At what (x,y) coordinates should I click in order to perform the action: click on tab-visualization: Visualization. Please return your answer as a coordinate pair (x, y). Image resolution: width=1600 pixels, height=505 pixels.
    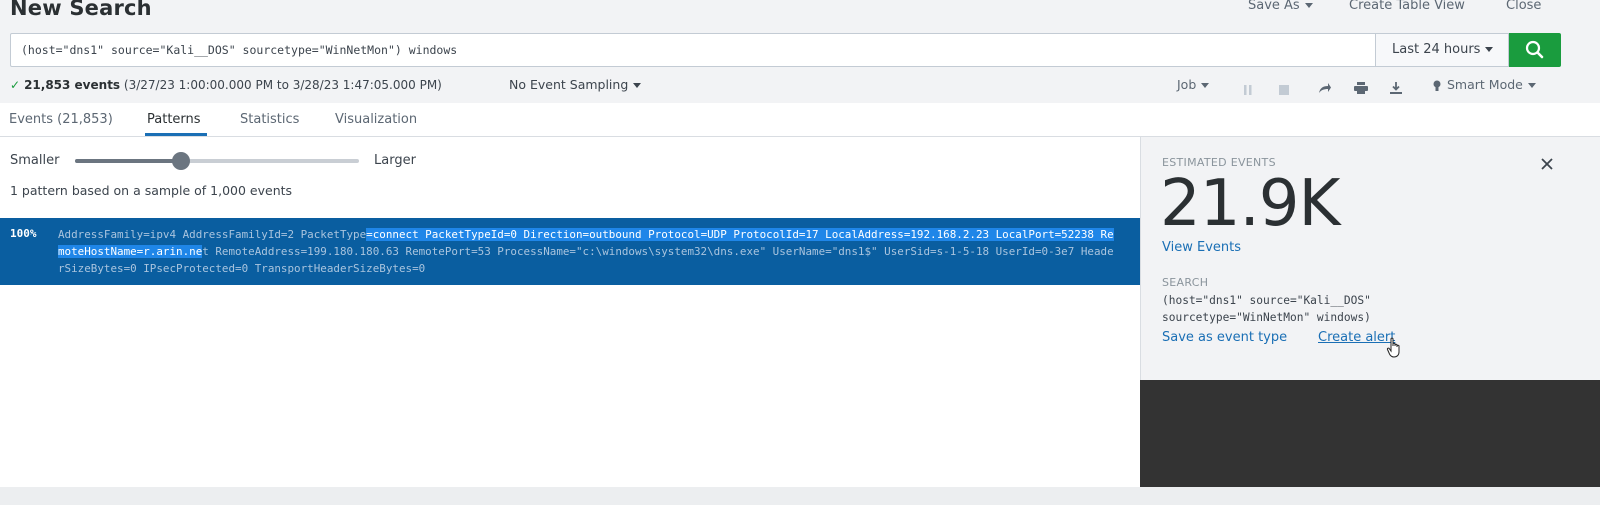
    Looking at the image, I should click on (376, 119).